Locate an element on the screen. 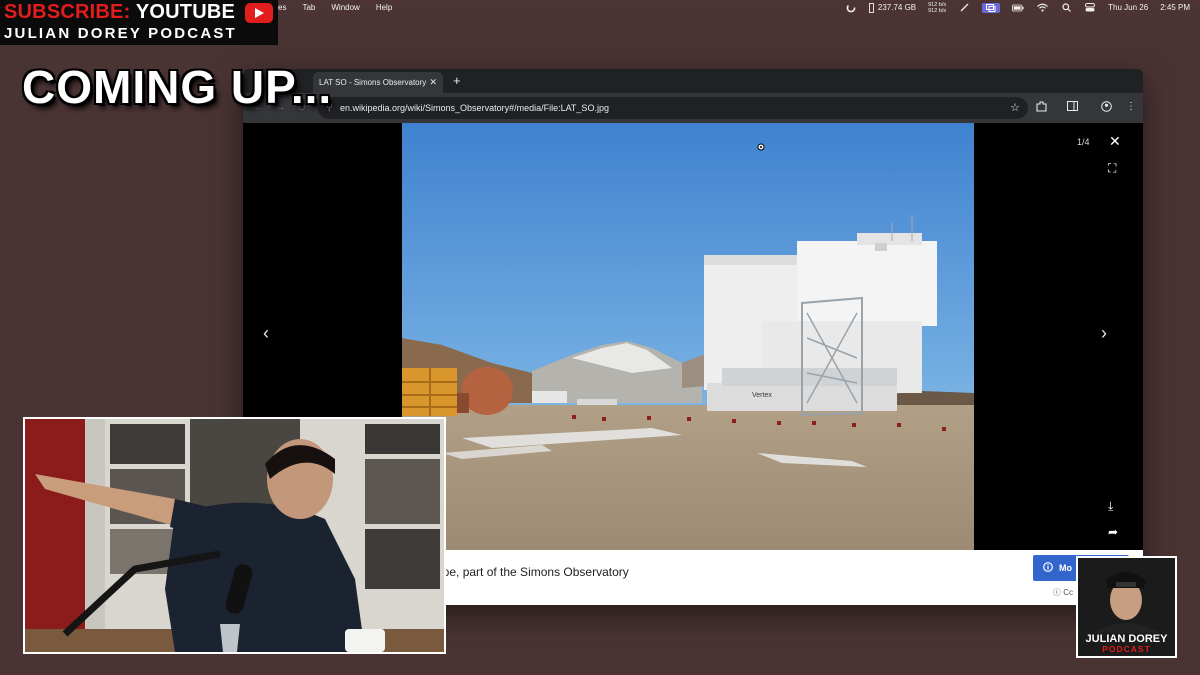 Image resolution: width=1200 pixels, height=675 pixels. network-speed: 912 b/s 912 b/s is located at coordinates (937, 8).